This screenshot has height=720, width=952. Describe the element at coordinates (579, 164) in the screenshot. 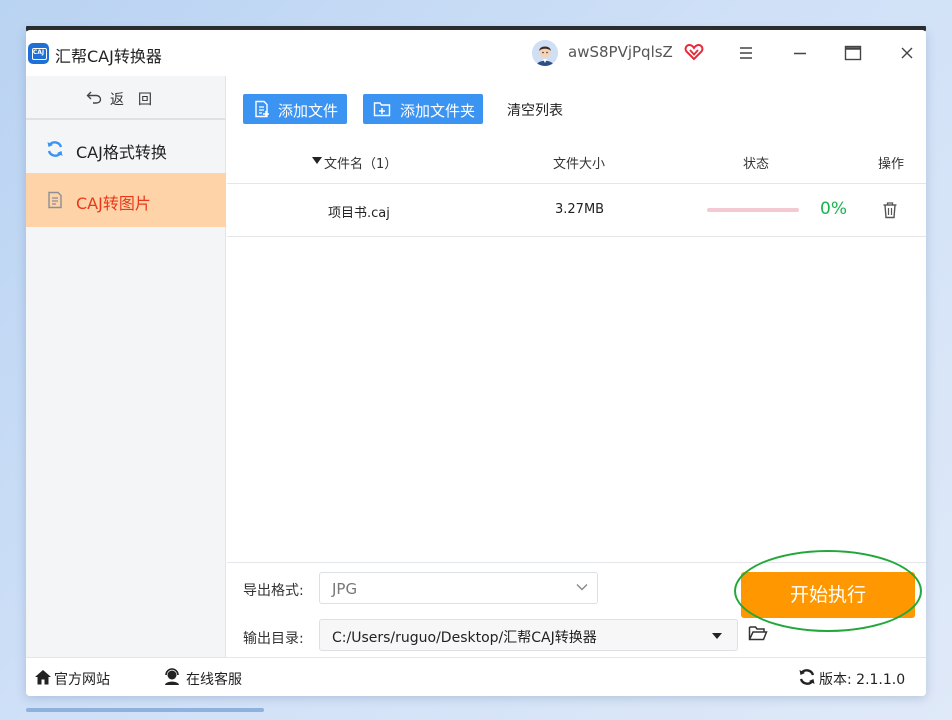

I see `column-header-size: 文件大小` at that location.